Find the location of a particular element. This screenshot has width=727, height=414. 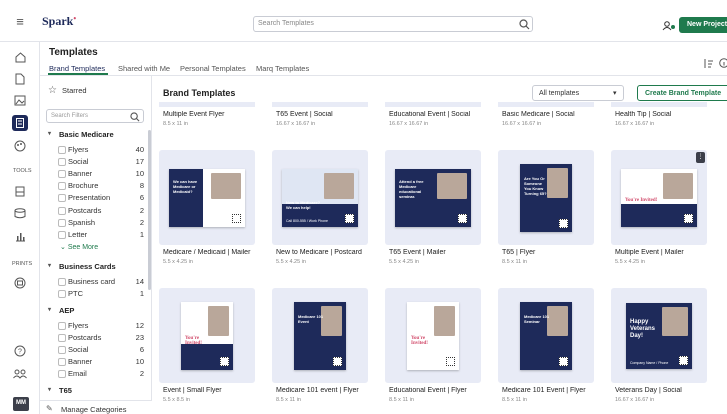

filter-group-title: Business Cards is located at coordinates (87, 266).